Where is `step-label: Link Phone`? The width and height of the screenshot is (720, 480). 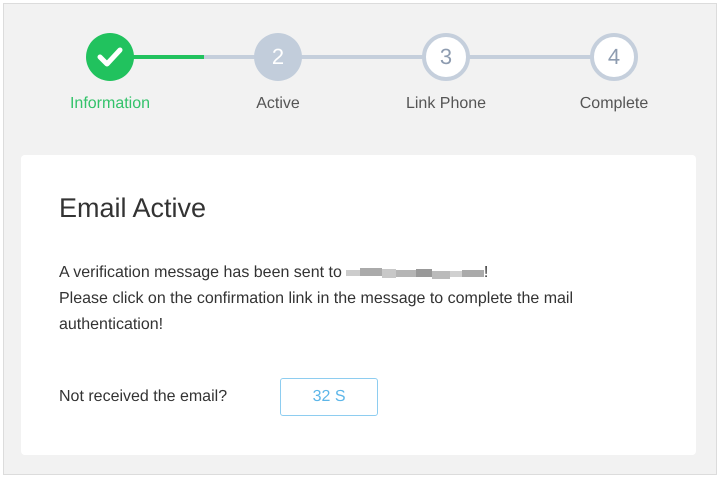
step-label: Link Phone is located at coordinates (446, 104).